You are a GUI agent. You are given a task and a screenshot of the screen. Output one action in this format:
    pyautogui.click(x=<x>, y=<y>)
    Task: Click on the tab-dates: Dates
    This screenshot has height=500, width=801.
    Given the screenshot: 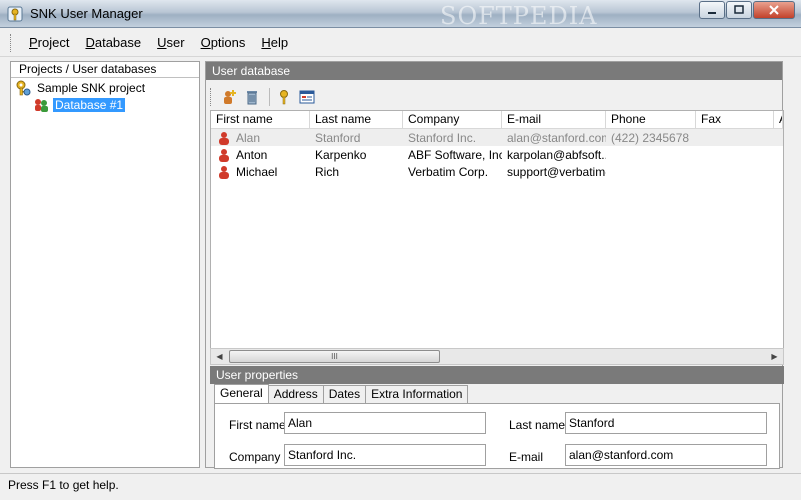 What is the action you would take?
    pyautogui.click(x=344, y=394)
    